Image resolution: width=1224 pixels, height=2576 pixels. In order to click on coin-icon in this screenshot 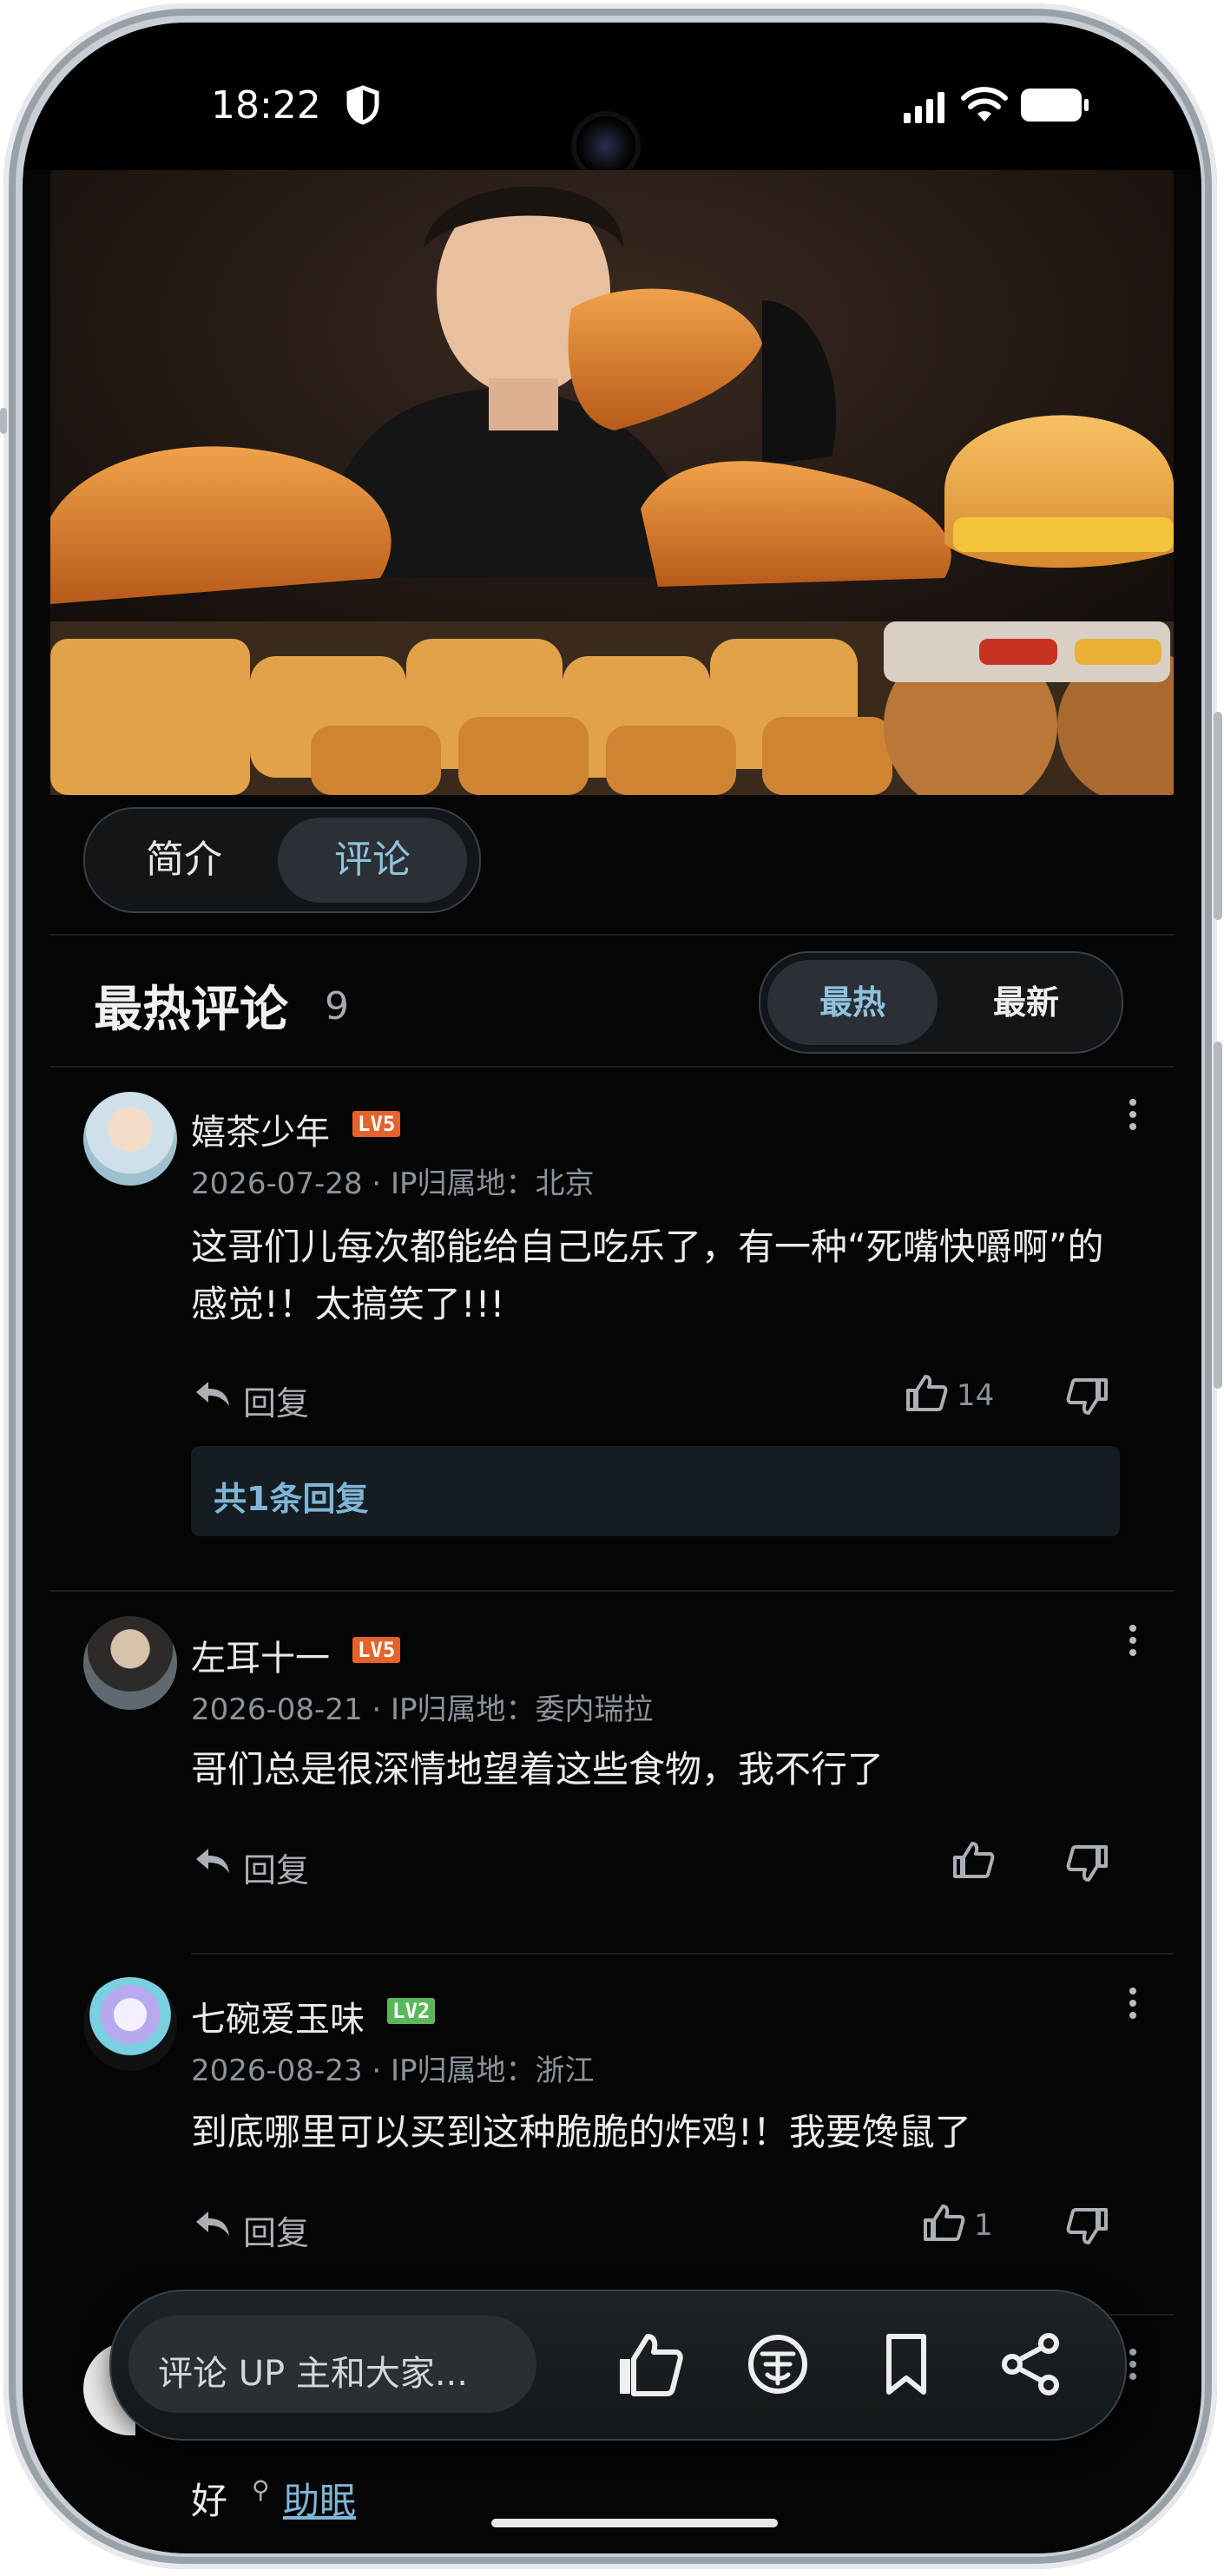, I will do `click(778, 2364)`.